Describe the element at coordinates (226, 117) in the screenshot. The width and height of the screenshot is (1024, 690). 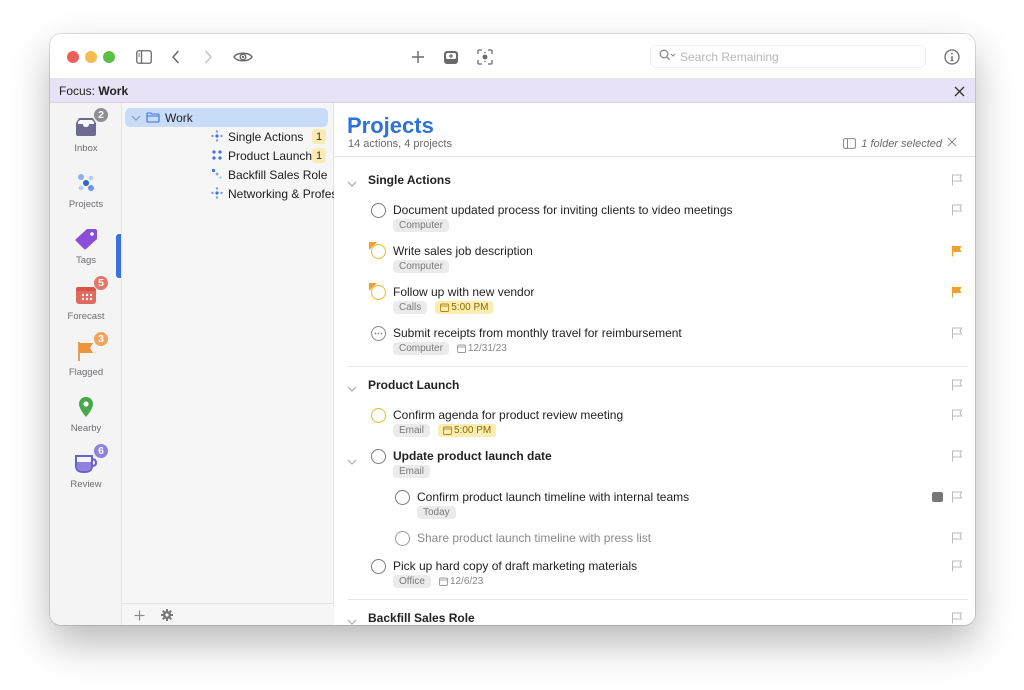
I see `sidebar-folder-work: Work` at that location.